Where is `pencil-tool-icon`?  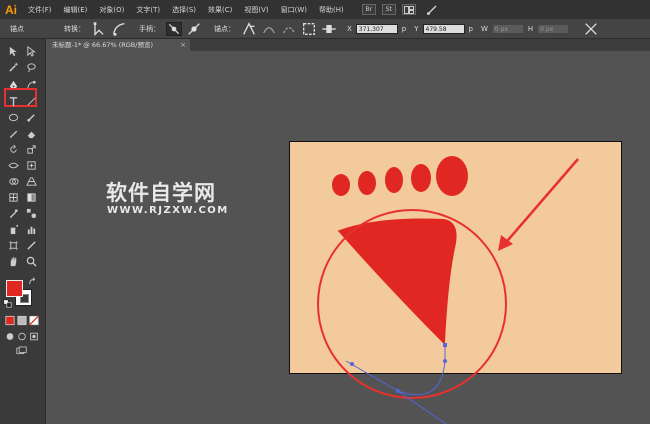
pencil-tool-icon is located at coordinates (13, 133).